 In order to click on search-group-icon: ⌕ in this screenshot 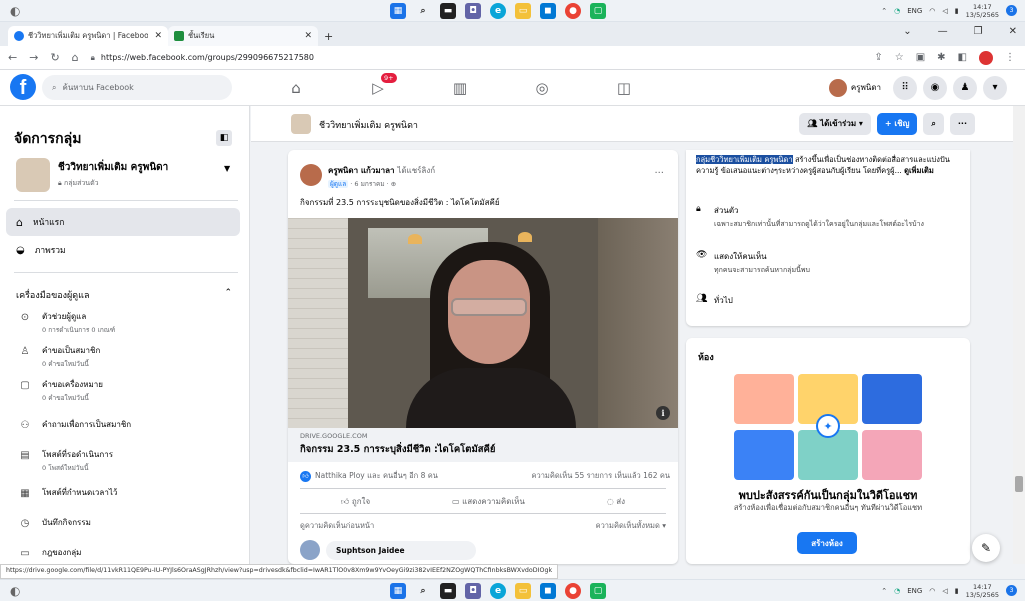, I will do `click(933, 123)`.